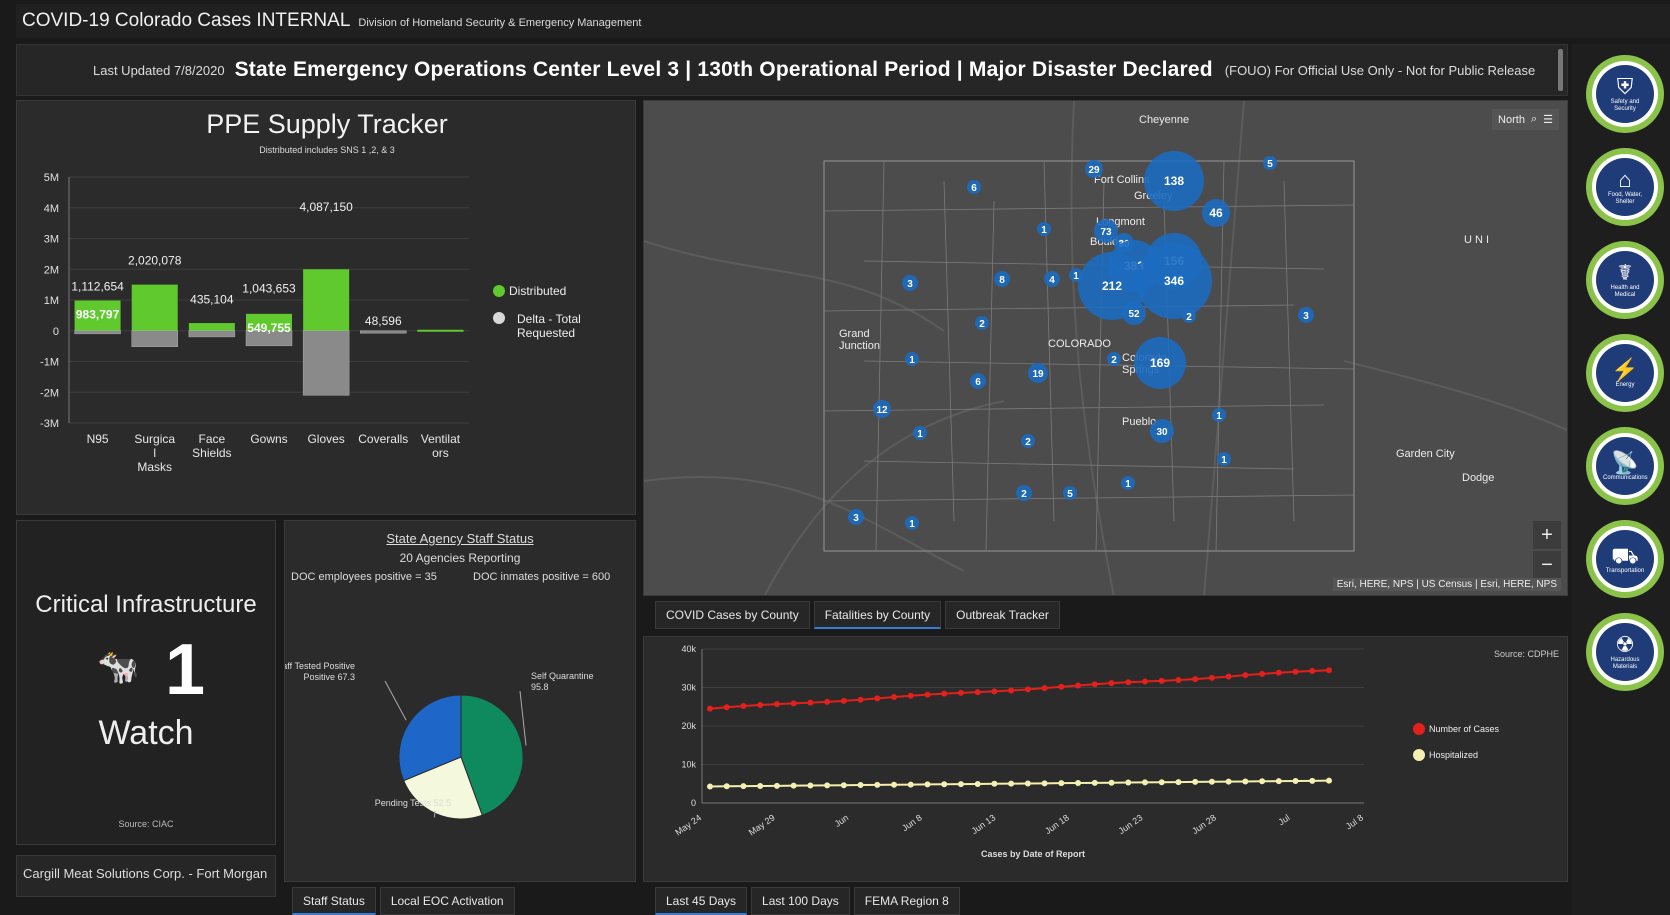  I want to click on map-bubble: 6, so click(974, 187).